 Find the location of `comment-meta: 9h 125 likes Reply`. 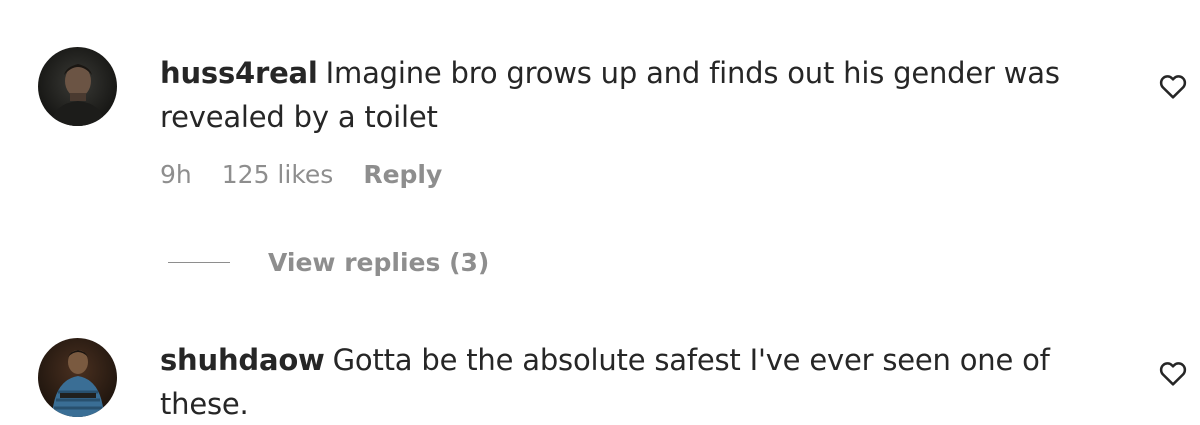

comment-meta: 9h 125 likes Reply is located at coordinates (316, 174).